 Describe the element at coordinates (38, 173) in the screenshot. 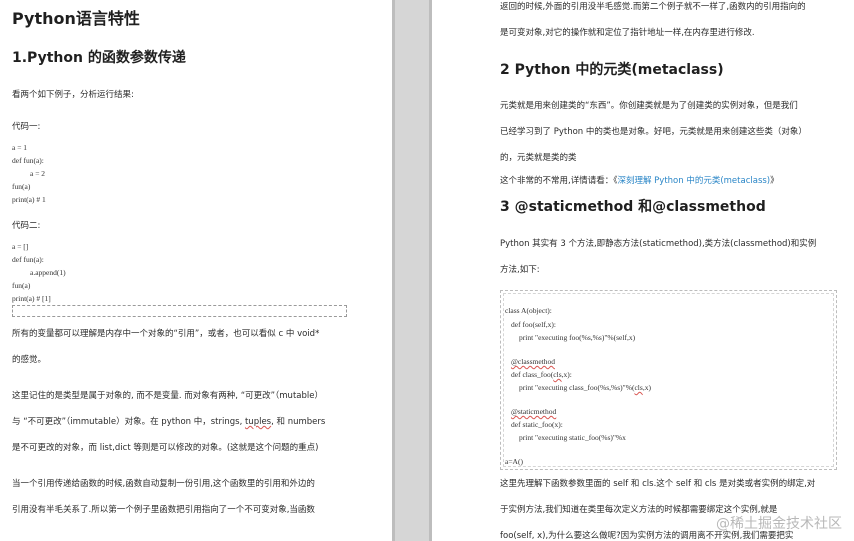

I see `code1-line: a = 2` at that location.